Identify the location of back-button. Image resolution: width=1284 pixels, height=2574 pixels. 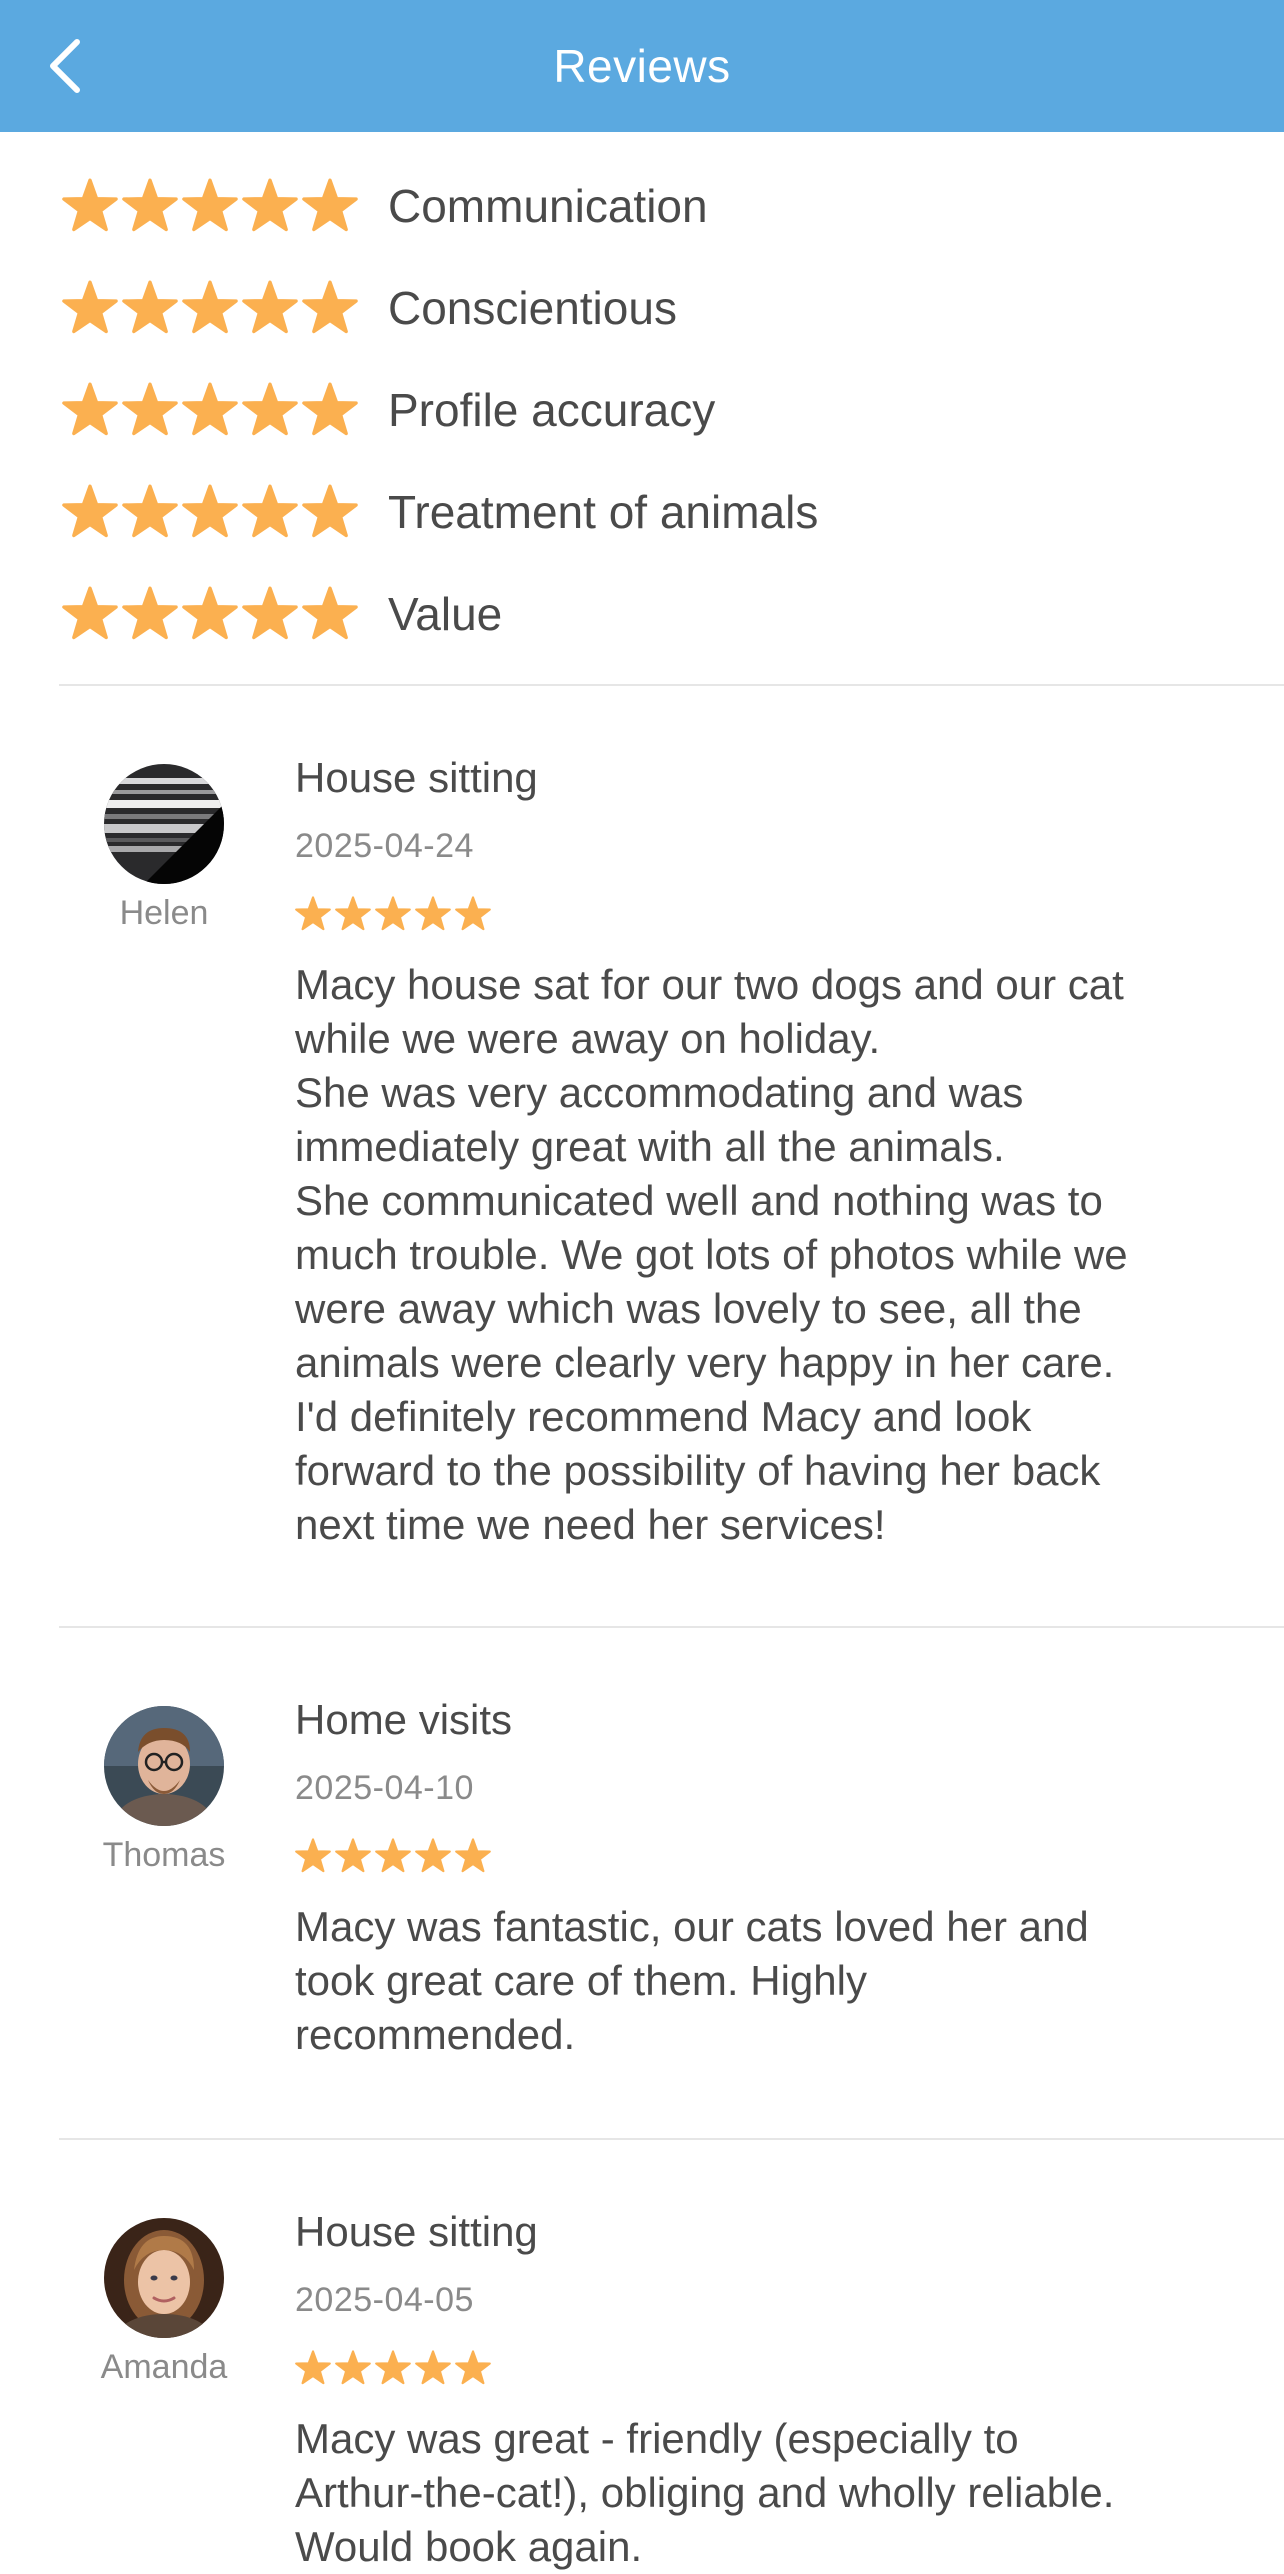
(65, 66).